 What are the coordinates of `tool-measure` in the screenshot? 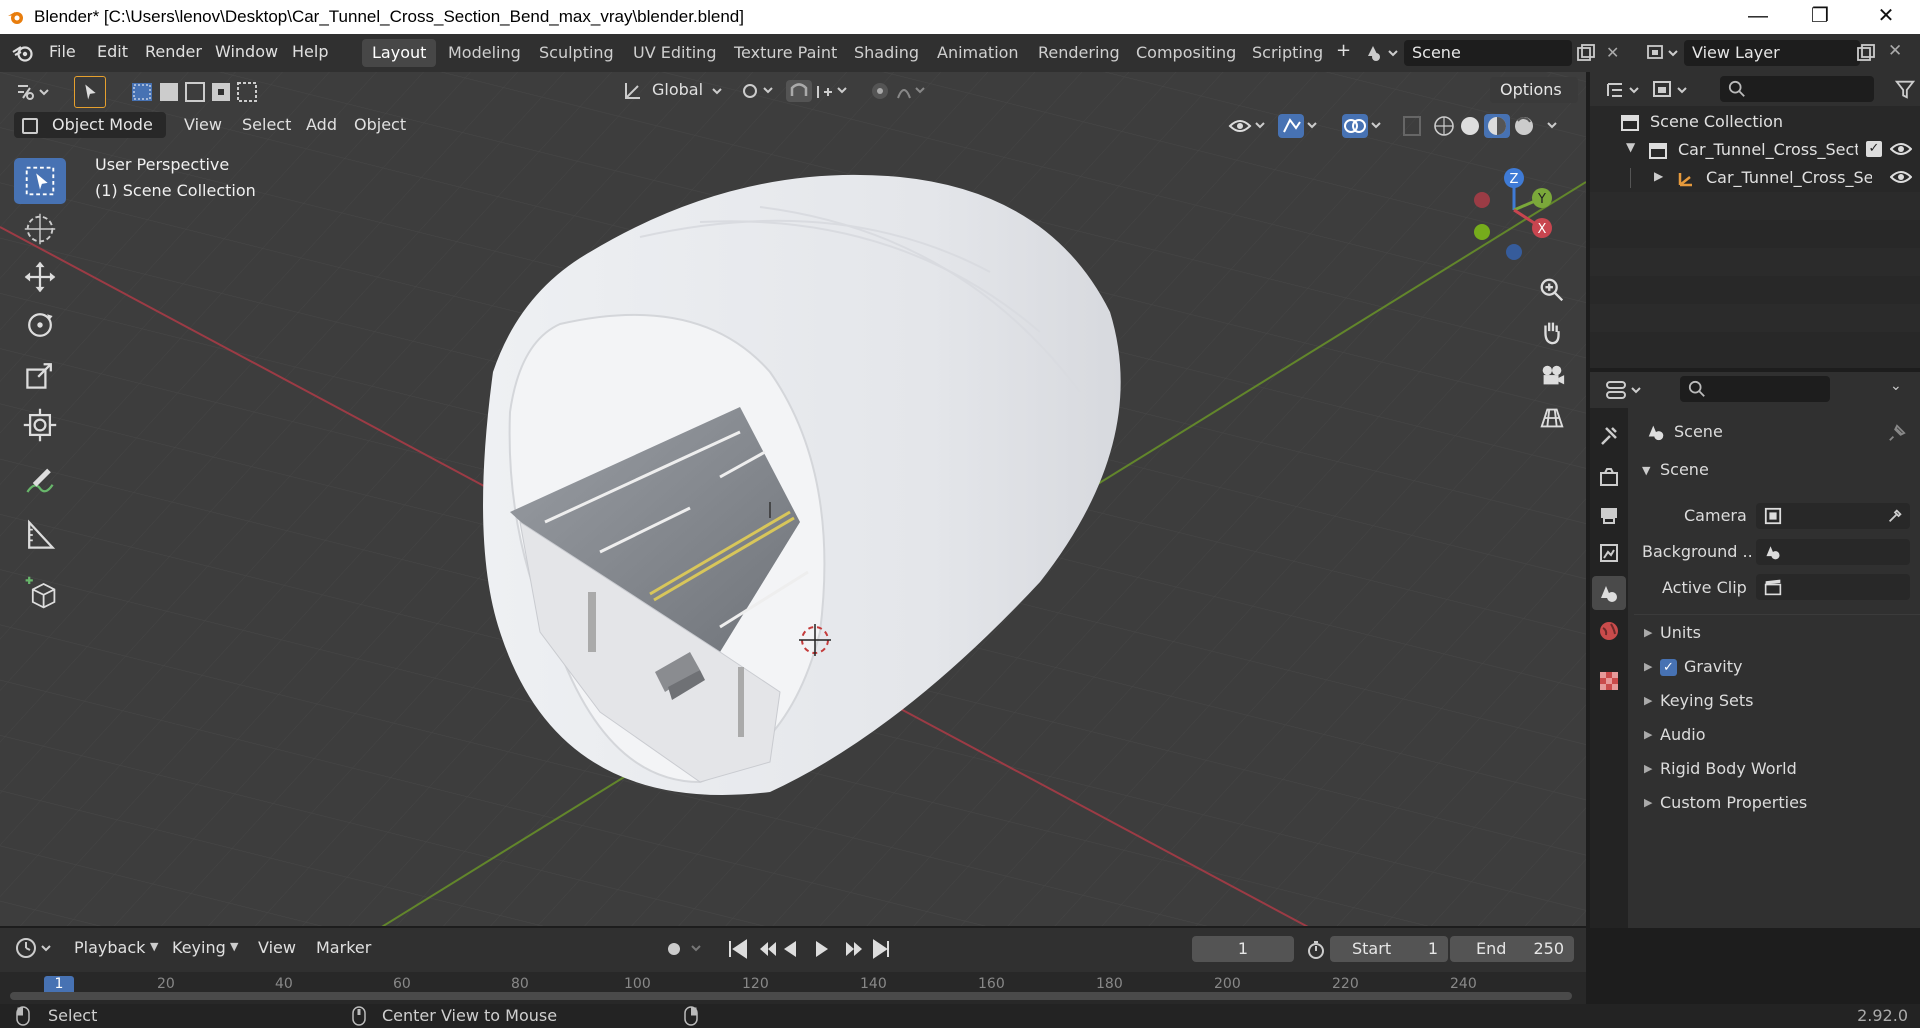 It's located at (40, 535).